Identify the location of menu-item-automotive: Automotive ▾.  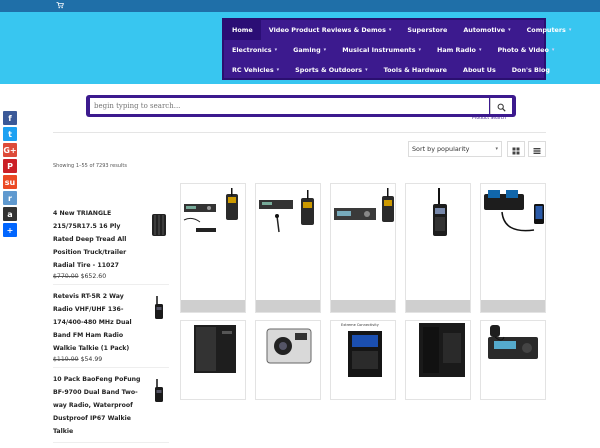
(486, 30).